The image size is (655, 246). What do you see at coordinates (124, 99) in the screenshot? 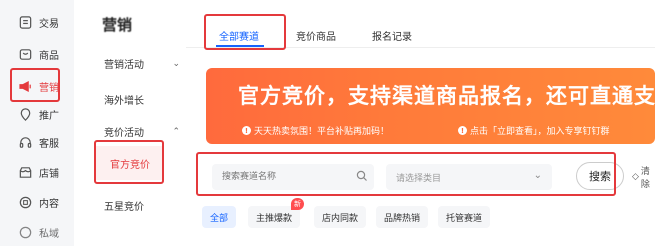
I see `subnav-item-overseas-growth: 海外增长` at bounding box center [124, 99].